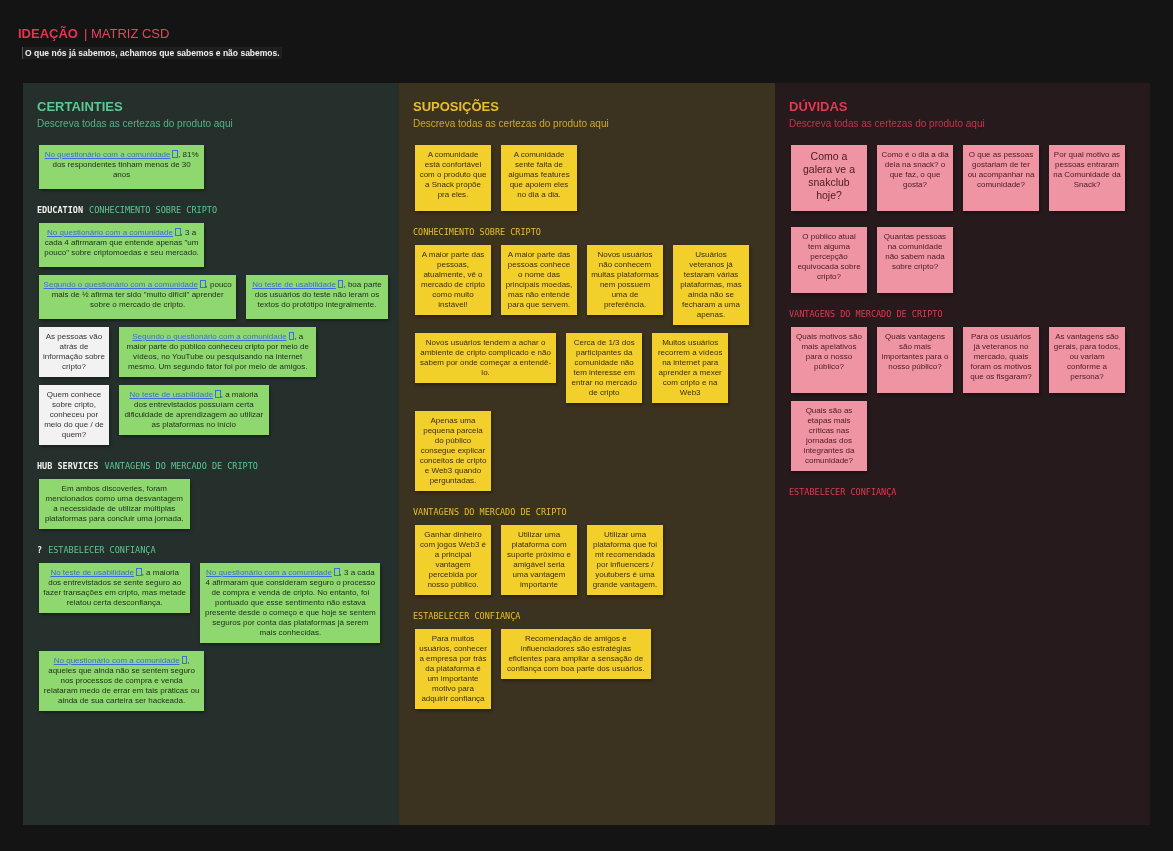  I want to click on note-text: A comunidade sente falta de algumas features que apoiem eles no dia a dia., so click(539, 175).